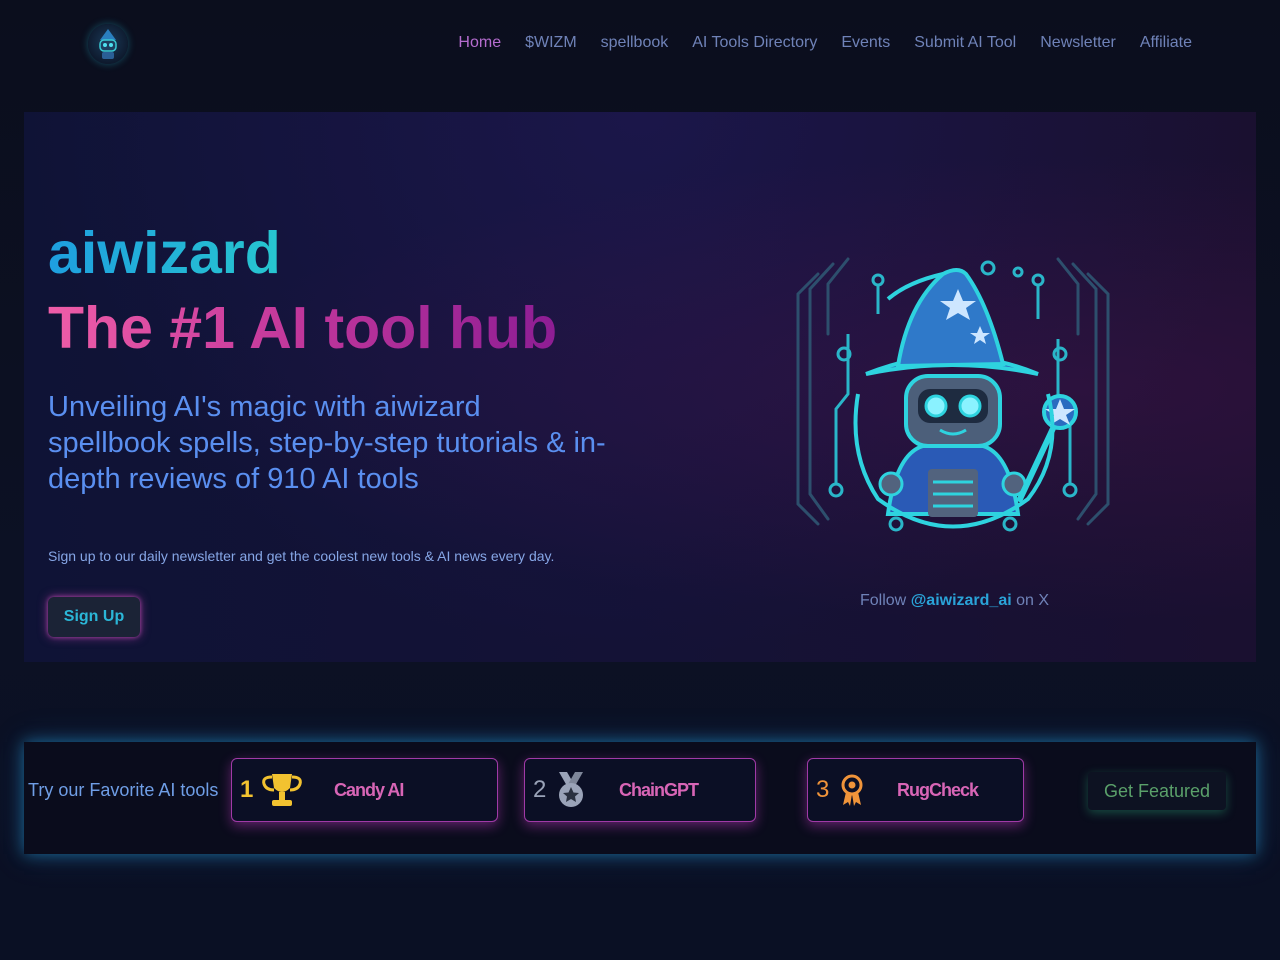  What do you see at coordinates (938, 790) in the screenshot?
I see `tool-name: RugCheck` at bounding box center [938, 790].